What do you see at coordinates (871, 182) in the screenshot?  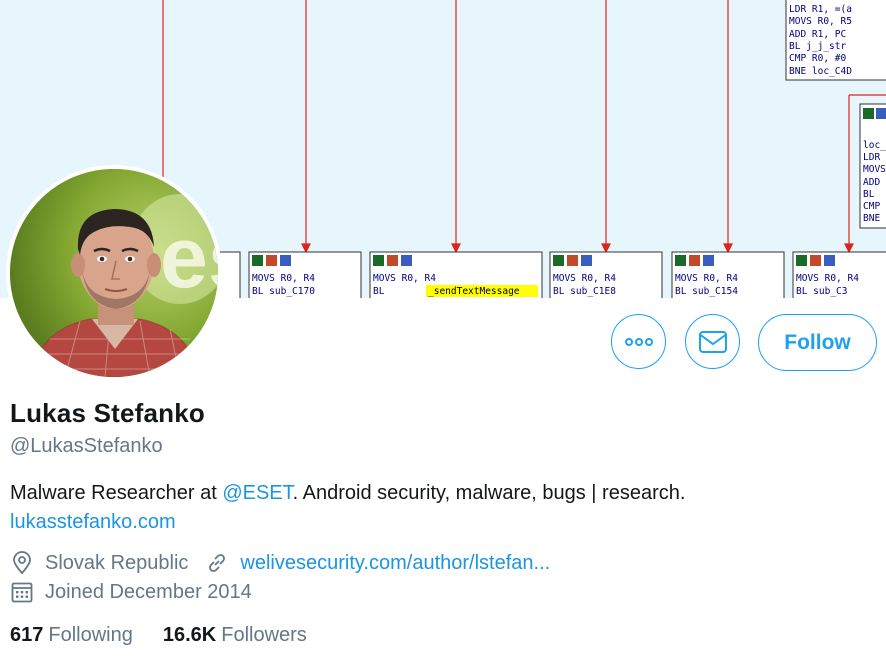 I see `svg-text: ADD` at bounding box center [871, 182].